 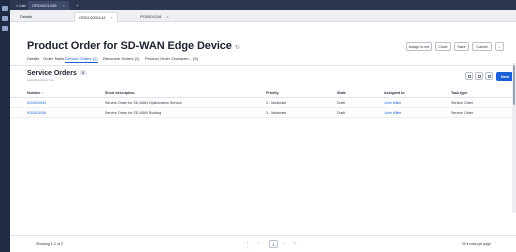 I want to click on columns-button, so click(x=479, y=76).